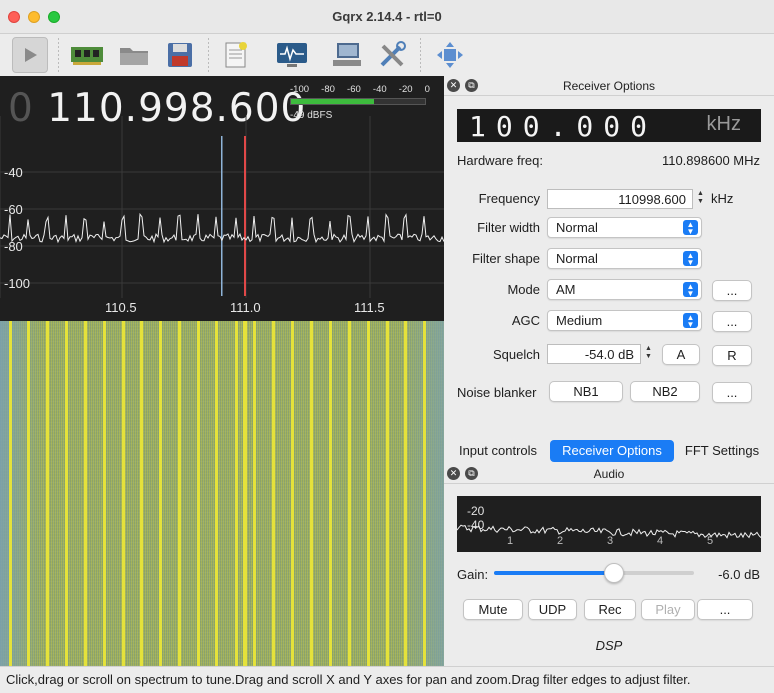 The height and width of the screenshot is (693, 774). I want to click on fullscreen-button, so click(450, 55).